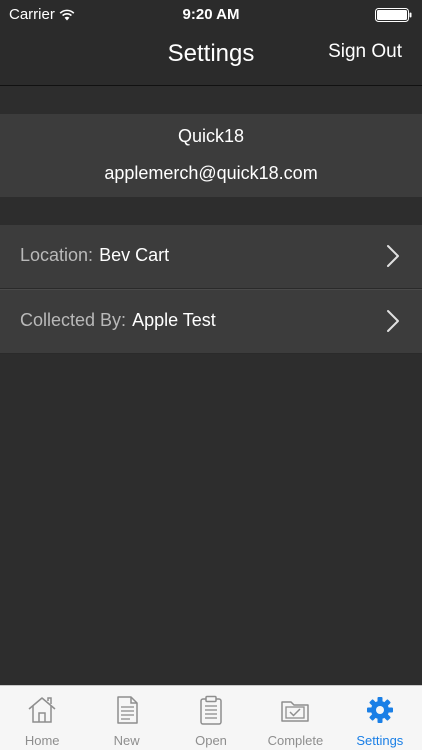 This screenshot has height=750, width=422. I want to click on tab-bar: Home New Open Complete Settings, so click(211, 717).